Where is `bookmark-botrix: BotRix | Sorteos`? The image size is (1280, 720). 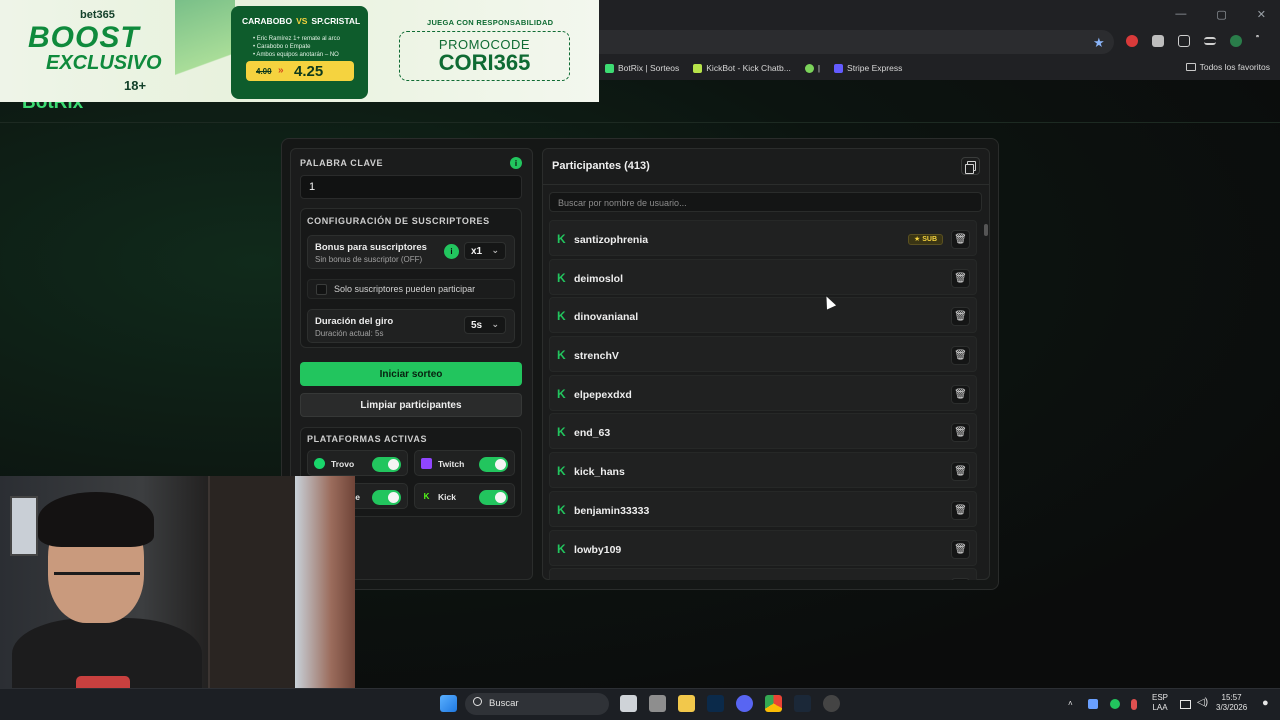 bookmark-botrix: BotRix | Sorteos is located at coordinates (642, 68).